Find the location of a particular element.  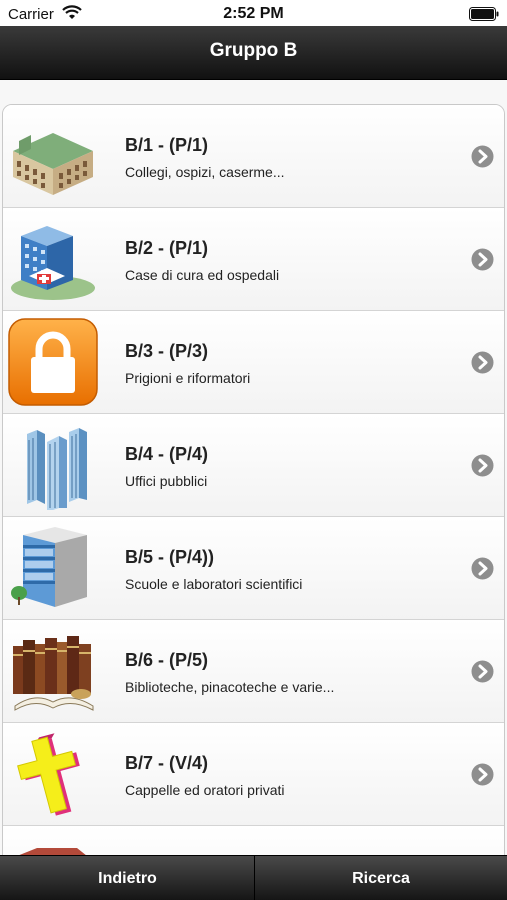

item-description: Case di cura ed ospedali is located at coordinates (202, 275).